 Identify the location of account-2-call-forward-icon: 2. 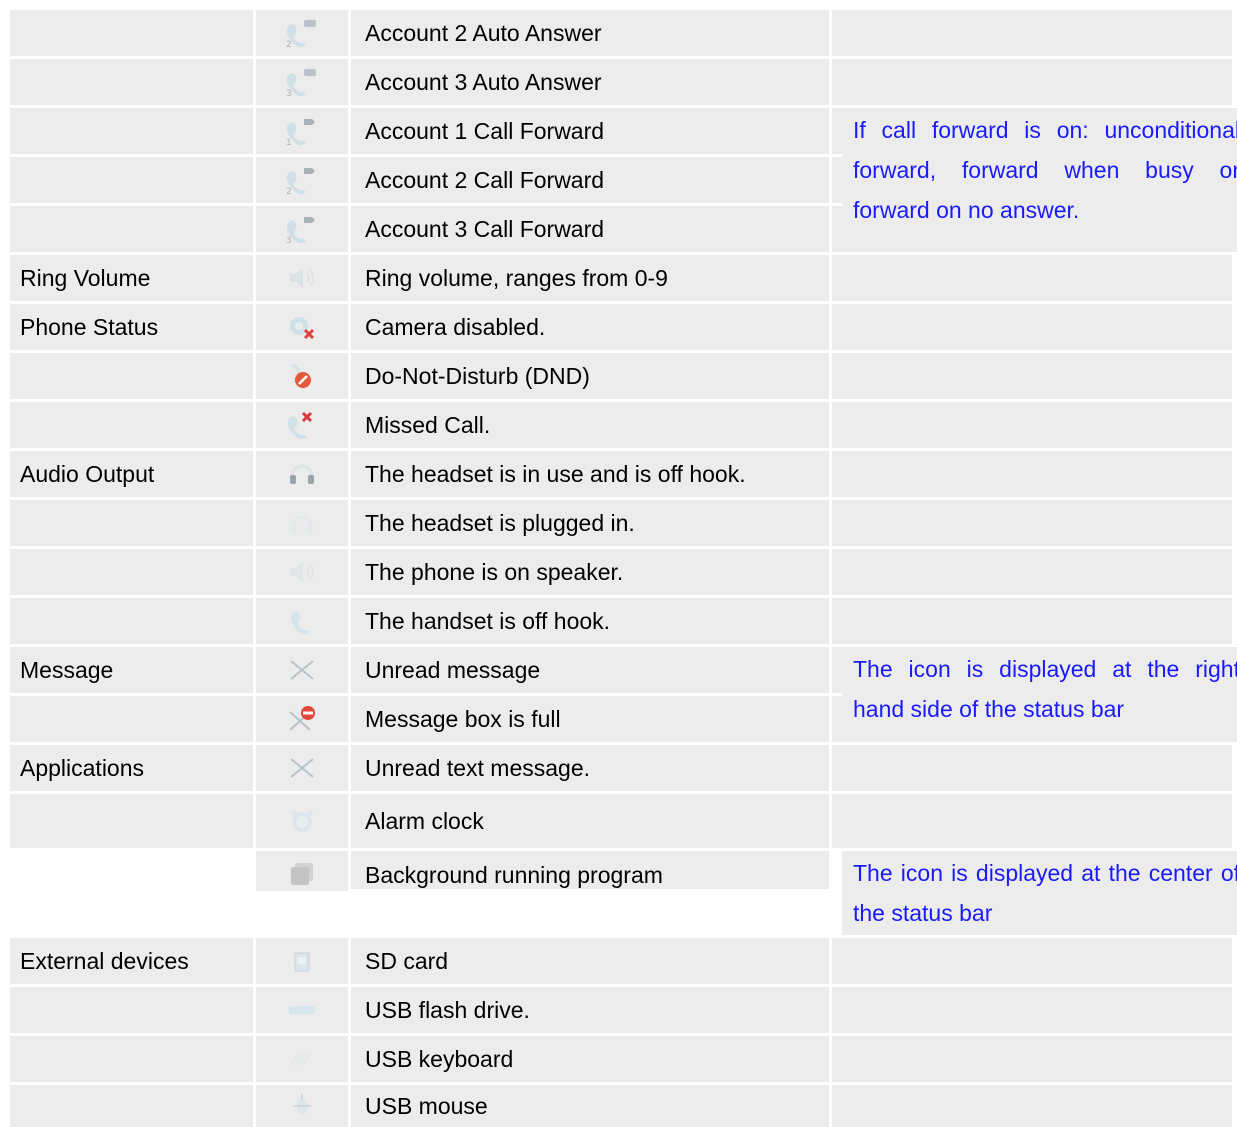
(302, 180).